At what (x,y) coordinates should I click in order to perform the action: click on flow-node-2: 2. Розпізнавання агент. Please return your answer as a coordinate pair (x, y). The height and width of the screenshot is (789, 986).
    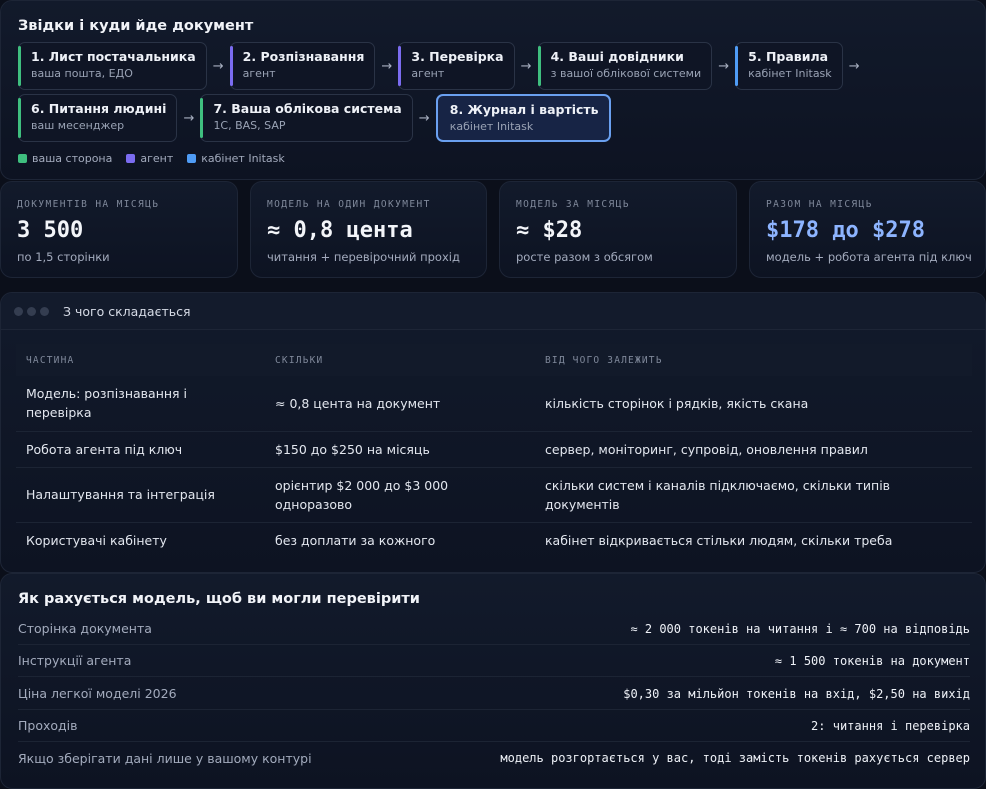
    Looking at the image, I should click on (302, 66).